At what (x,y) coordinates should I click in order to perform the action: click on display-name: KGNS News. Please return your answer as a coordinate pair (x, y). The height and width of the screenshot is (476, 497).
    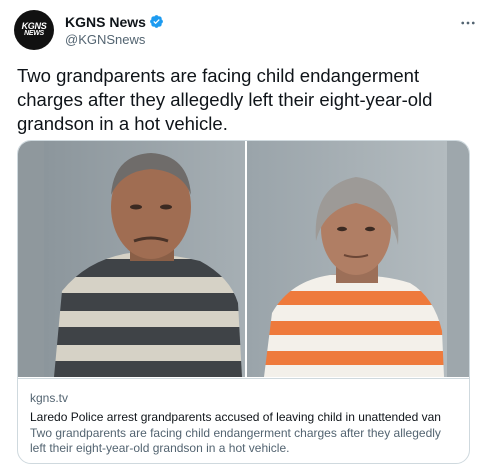
    Looking at the image, I should click on (105, 22).